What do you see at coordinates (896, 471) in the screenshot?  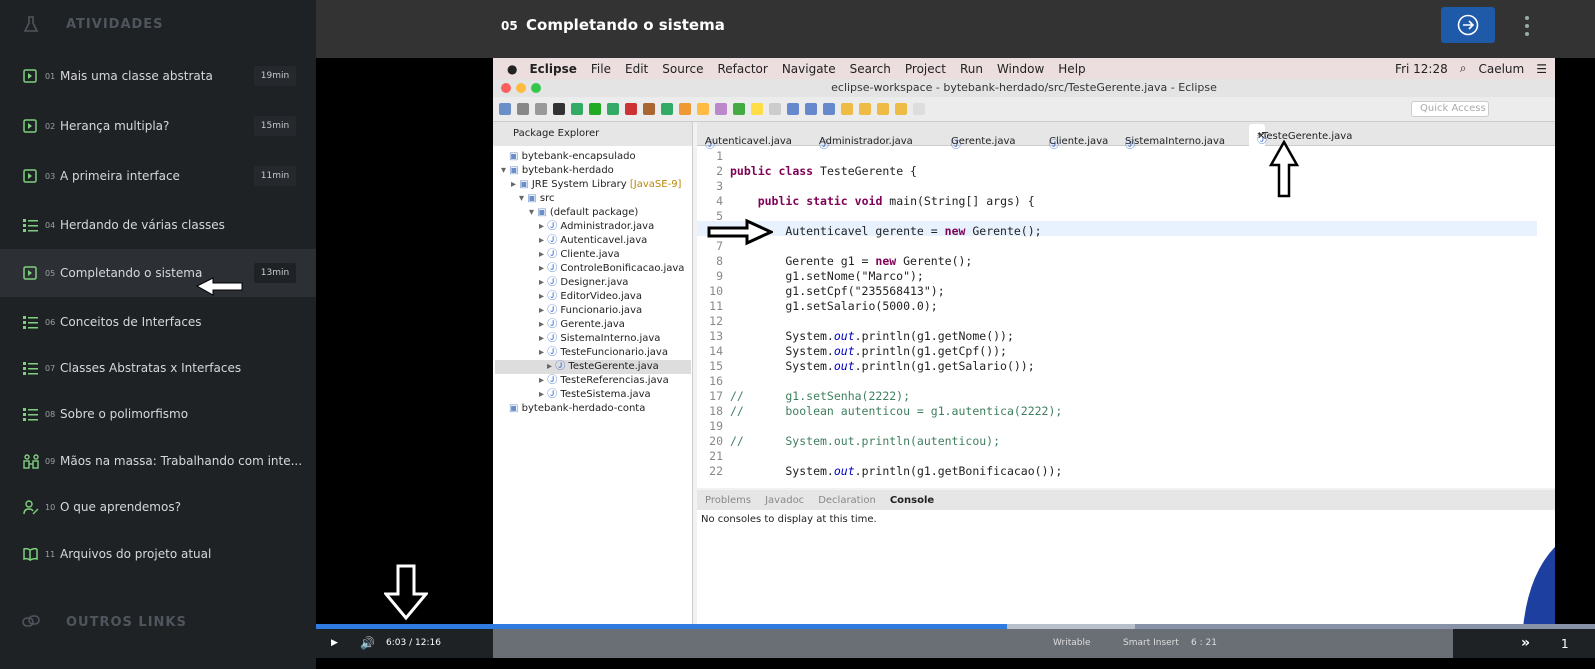 I see `code-line: System.out.println(g1.getBonificacao());` at bounding box center [896, 471].